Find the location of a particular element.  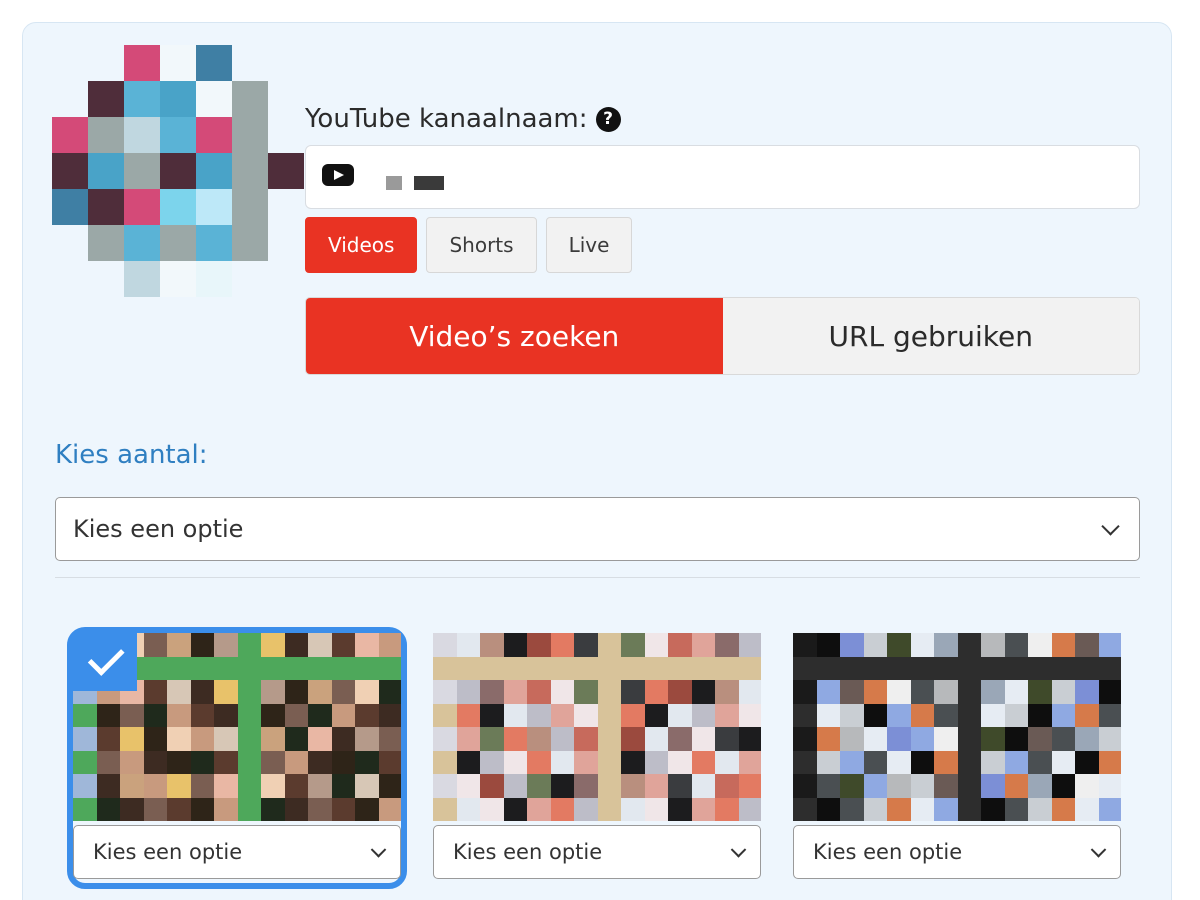

channel-name-input is located at coordinates (722, 177).